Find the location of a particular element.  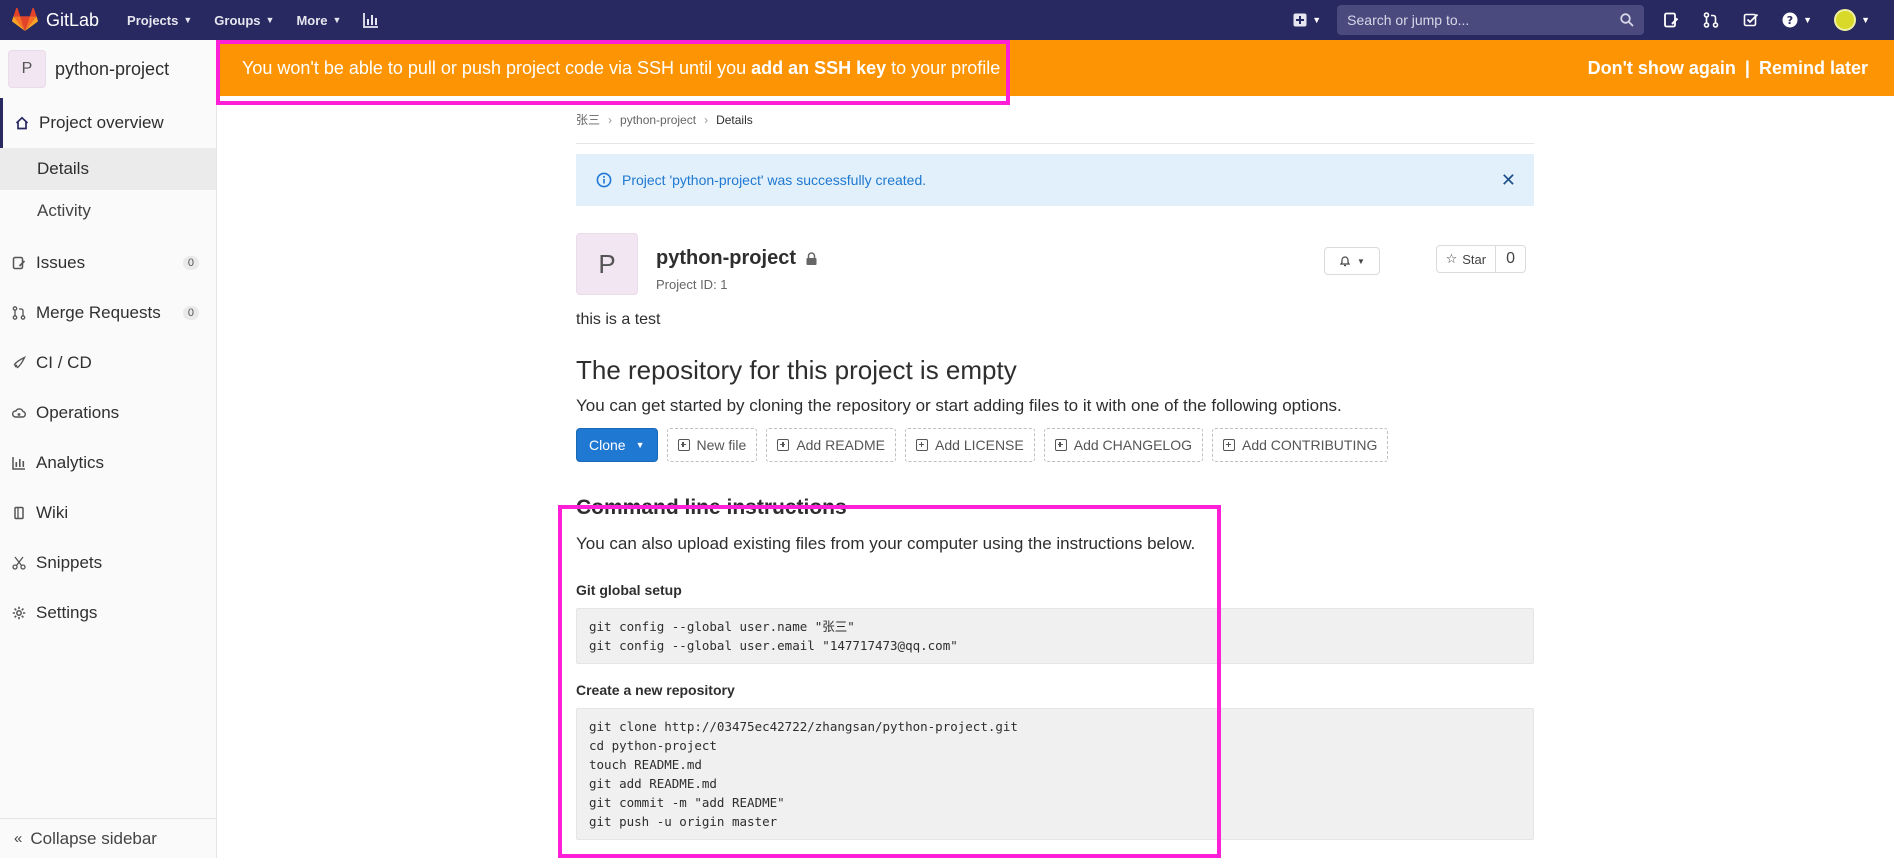

merge-requests-count-badge: 0 is located at coordinates (190, 313).